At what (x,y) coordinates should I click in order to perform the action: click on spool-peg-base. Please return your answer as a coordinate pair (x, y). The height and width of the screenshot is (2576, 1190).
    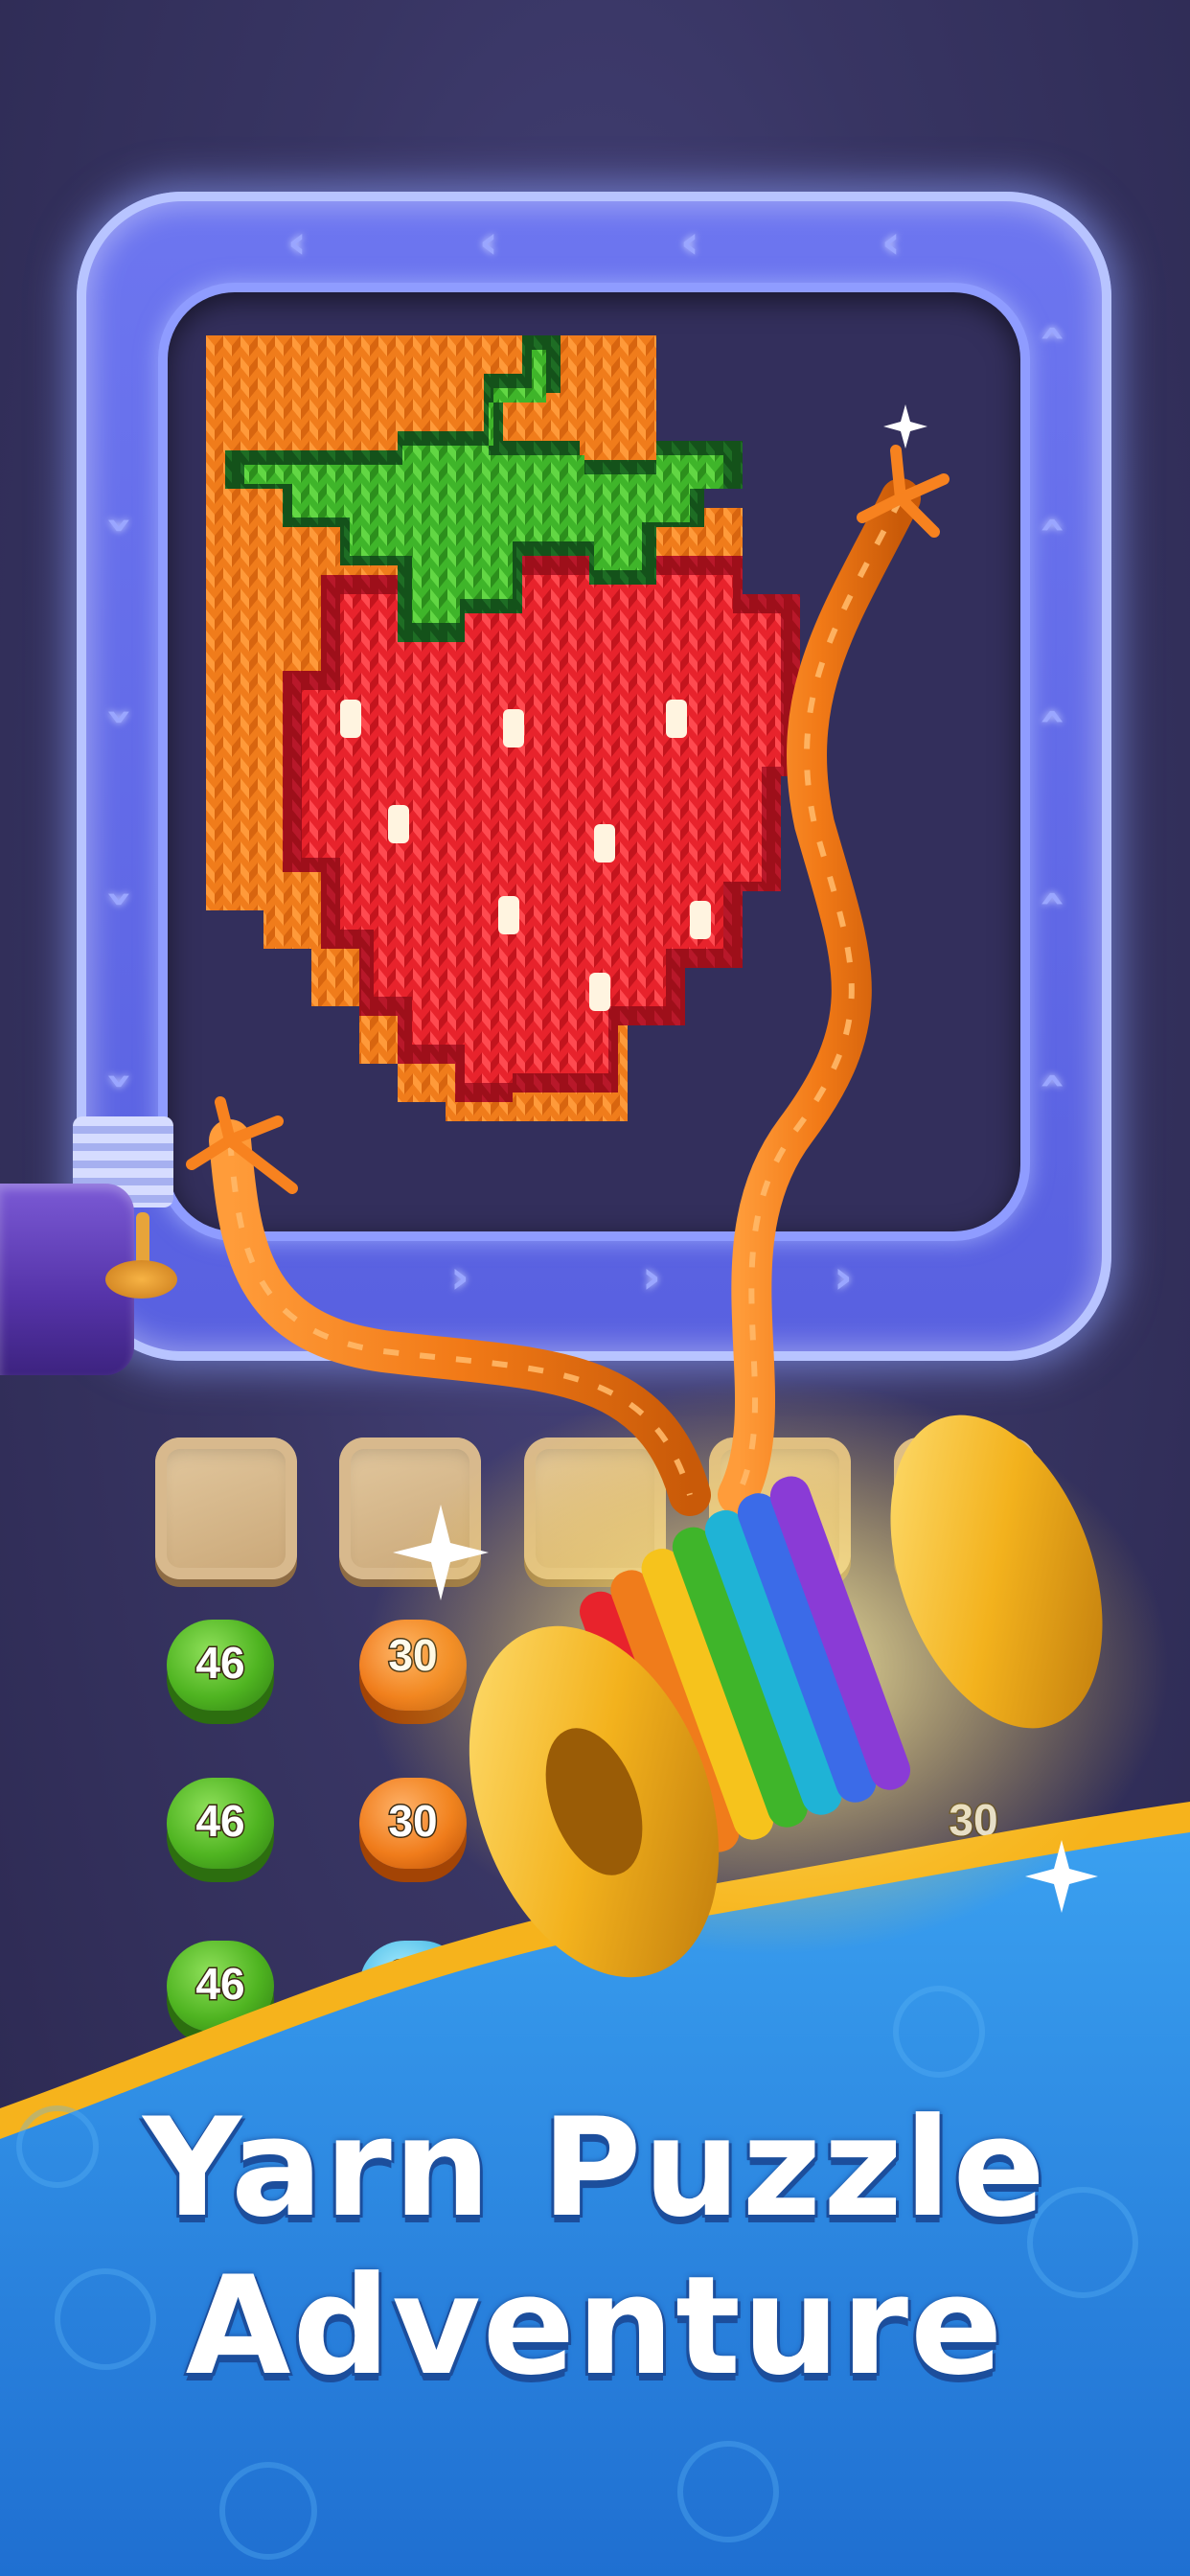
    Looking at the image, I should click on (141, 1279).